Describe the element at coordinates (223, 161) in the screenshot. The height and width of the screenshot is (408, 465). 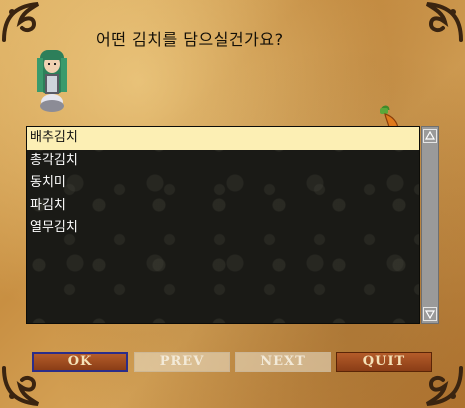
I see `list-item: 총각김치` at that location.